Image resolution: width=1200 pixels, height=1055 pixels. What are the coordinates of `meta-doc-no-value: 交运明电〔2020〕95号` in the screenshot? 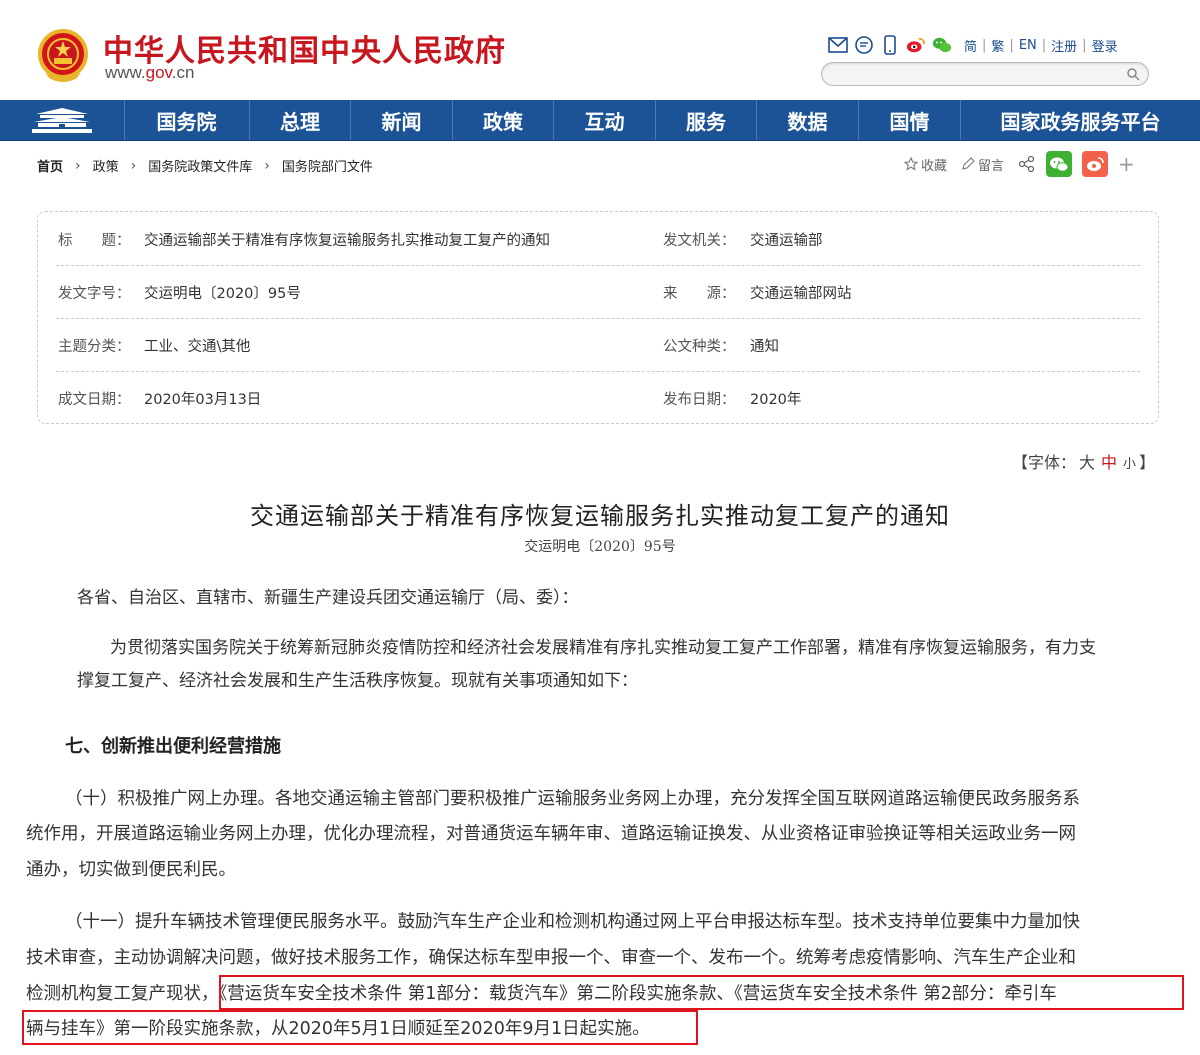 It's located at (222, 294).